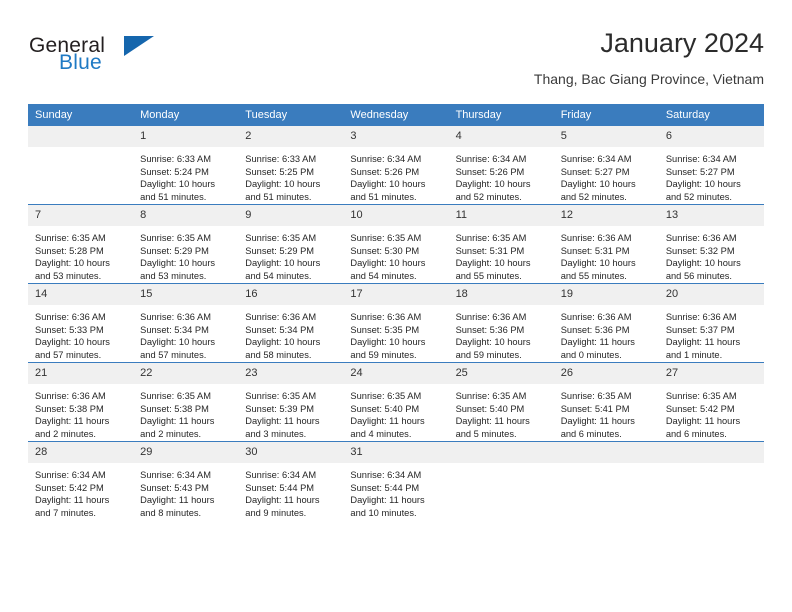  Describe the element at coordinates (385, 408) in the screenshot. I see `sunset-text: Sunset: 5:40 PM` at that location.